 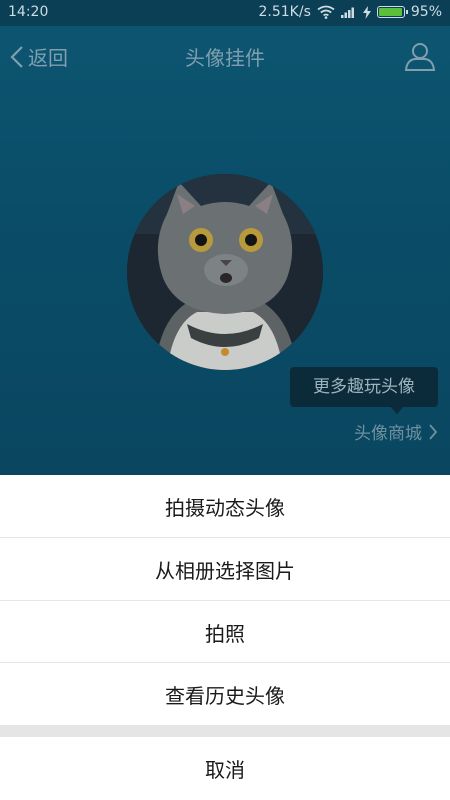 I want to click on status-time: 14:20, so click(x=28, y=12).